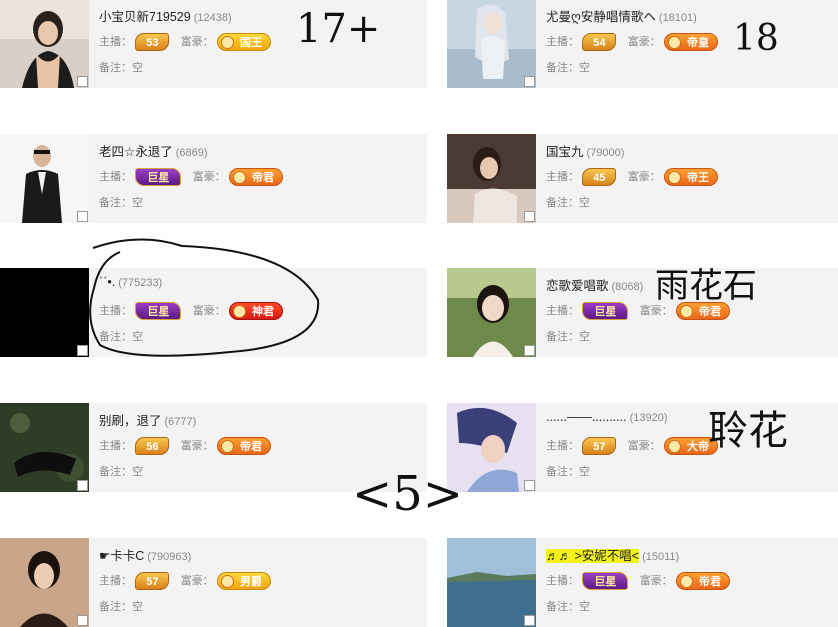  I want to click on host-level-badge: 45, so click(599, 177).